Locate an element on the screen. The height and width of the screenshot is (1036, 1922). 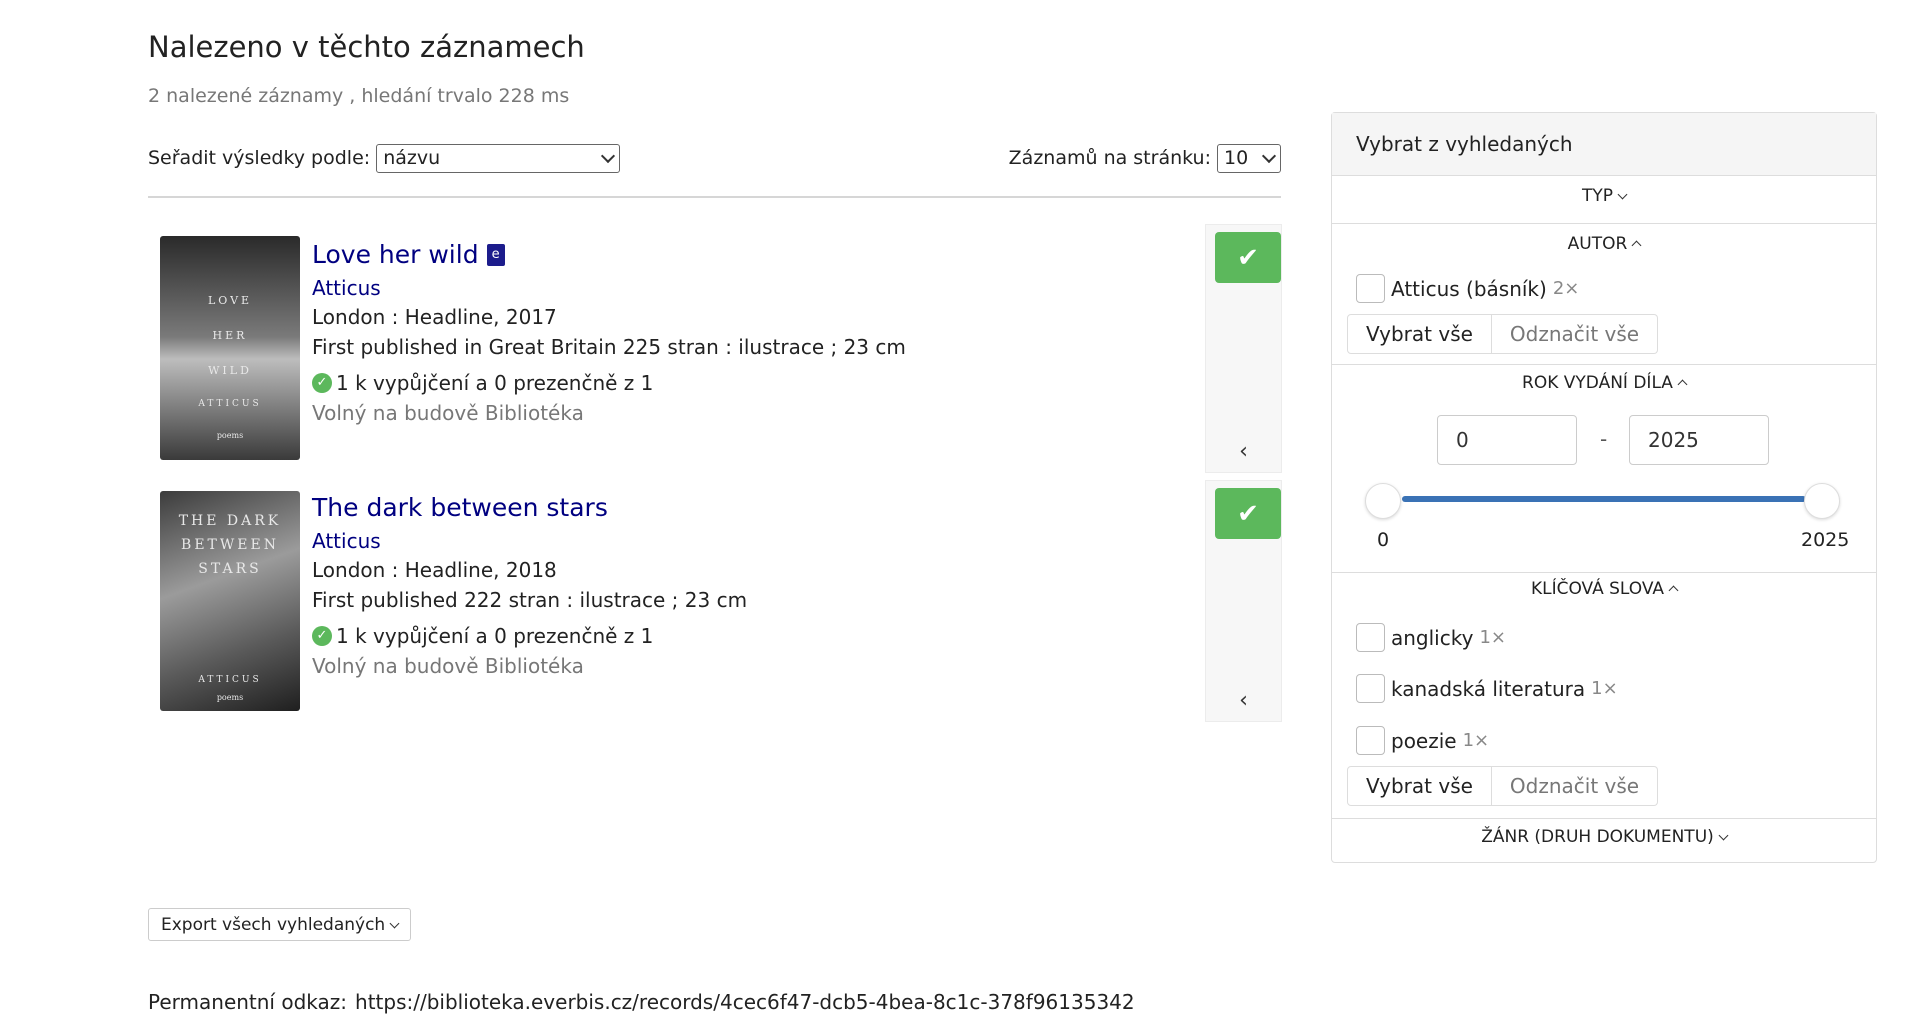
sort-select-value: názvu is located at coordinates (412, 158).